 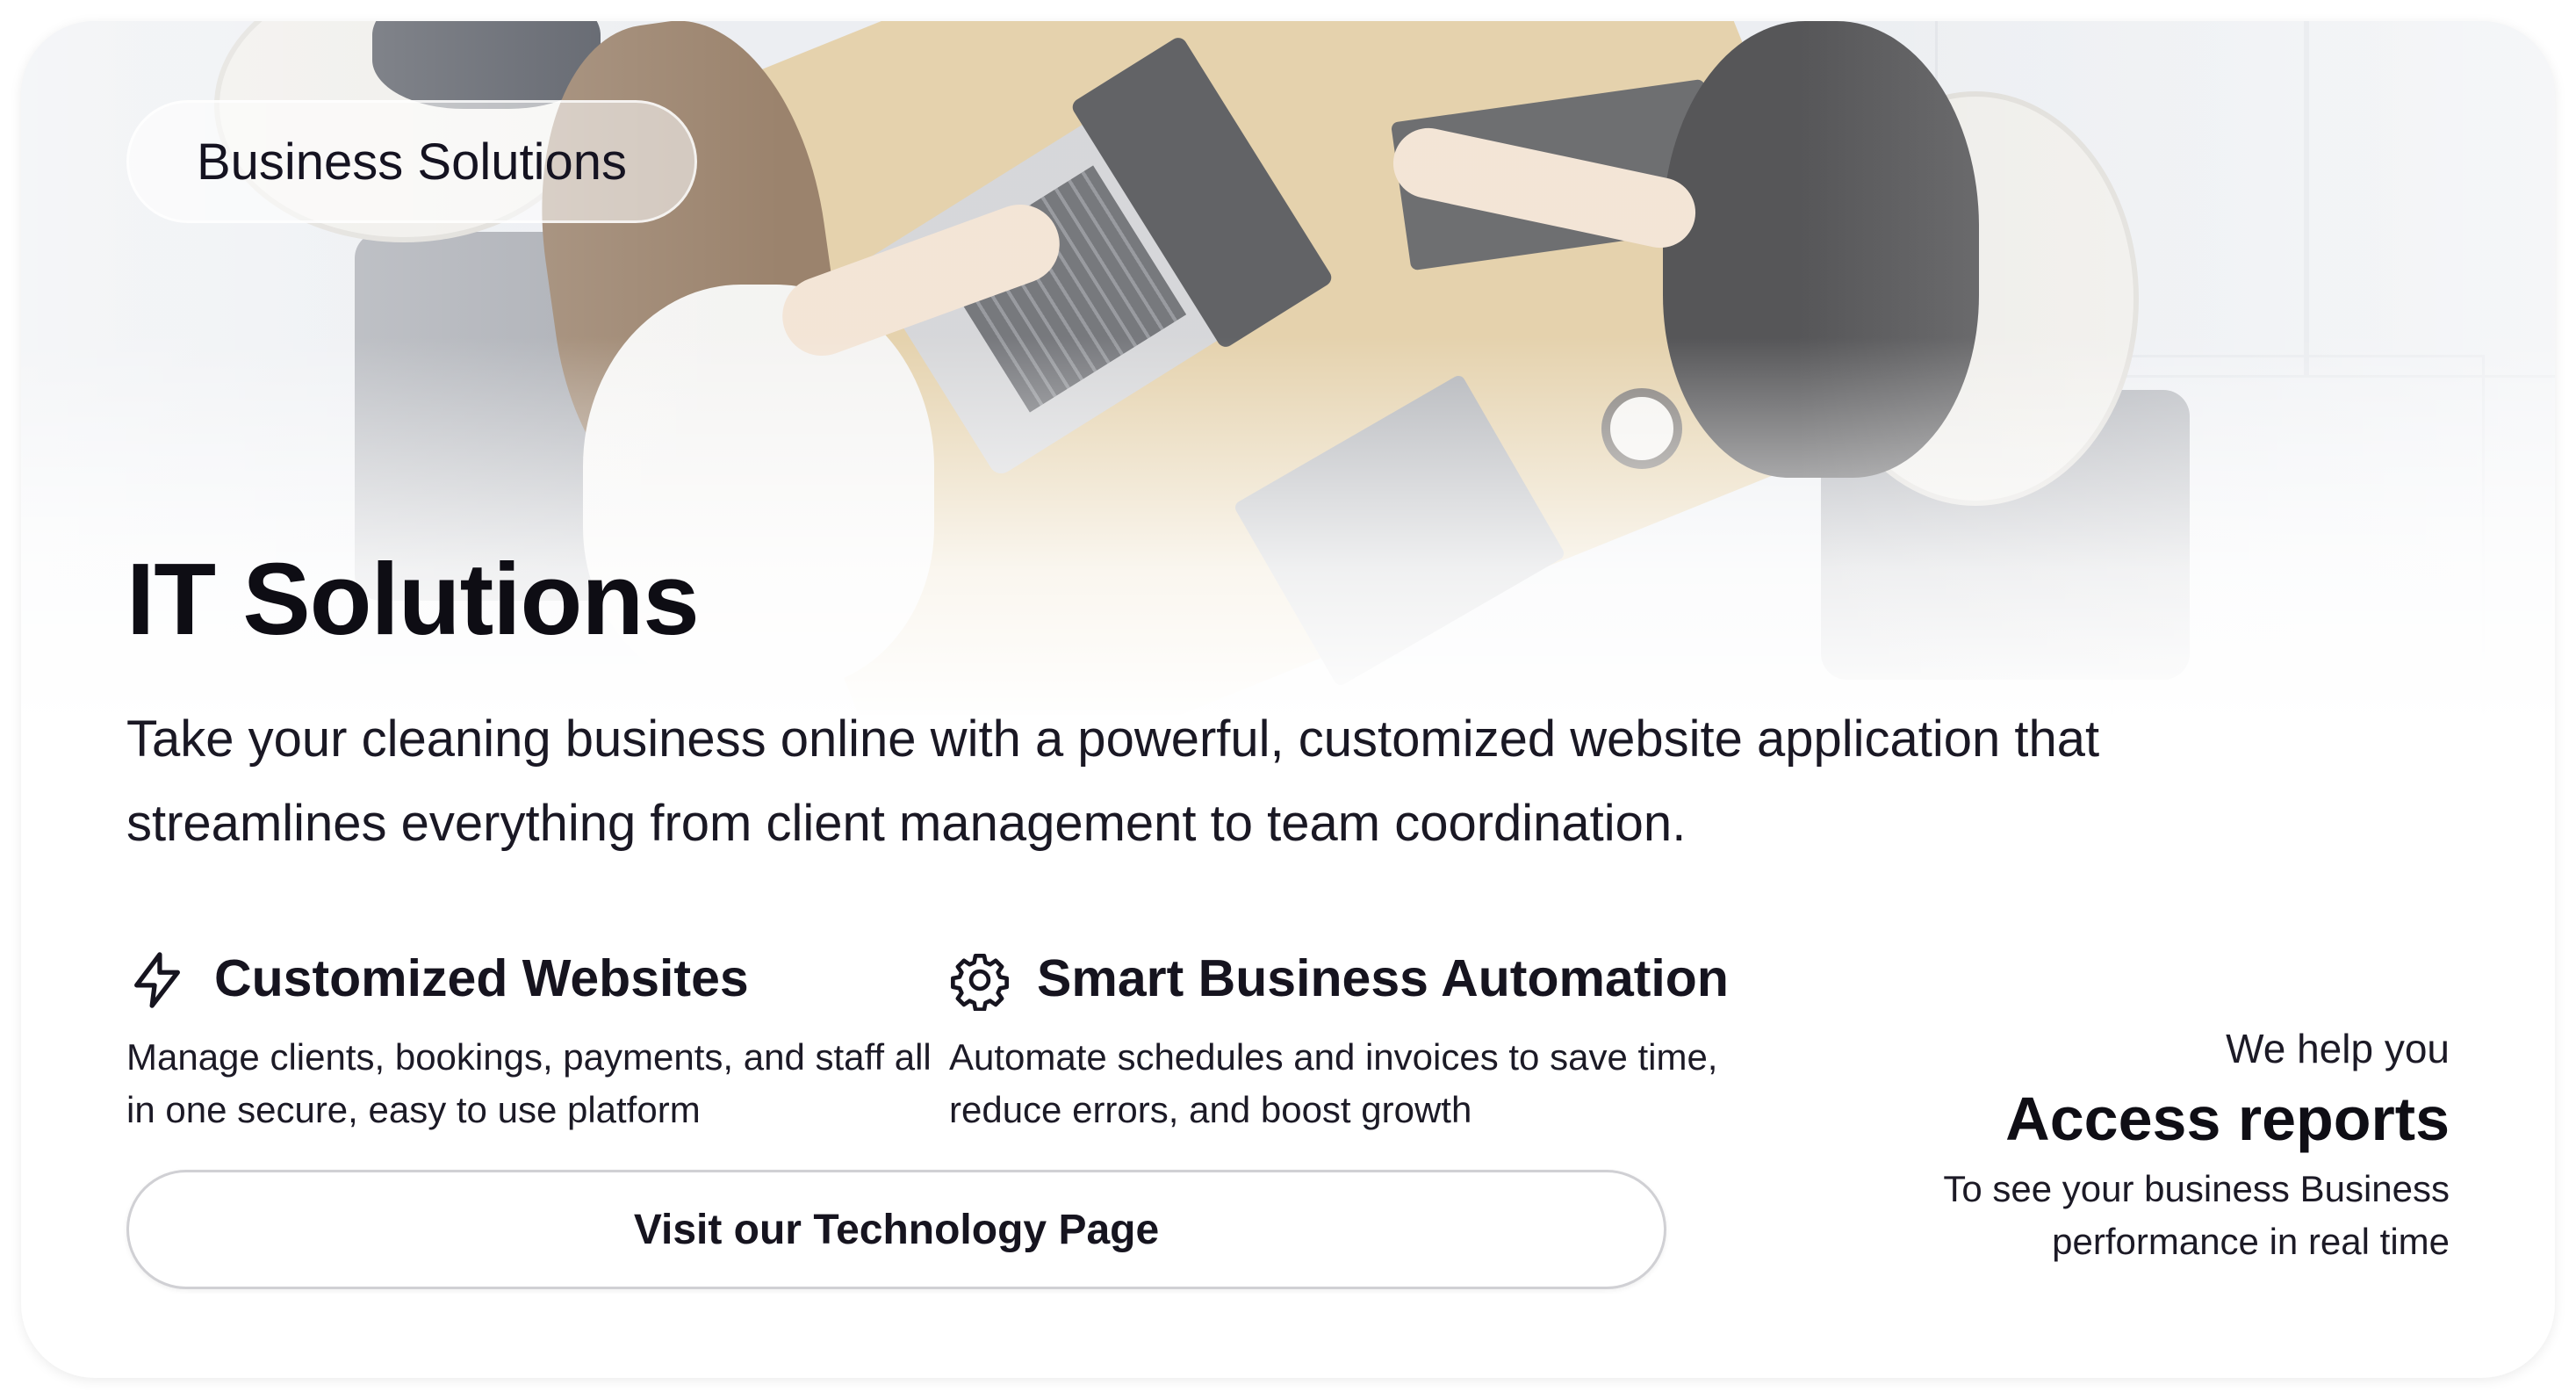 What do you see at coordinates (2338, 1048) in the screenshot?
I see `highlight-kicker: We help you` at bounding box center [2338, 1048].